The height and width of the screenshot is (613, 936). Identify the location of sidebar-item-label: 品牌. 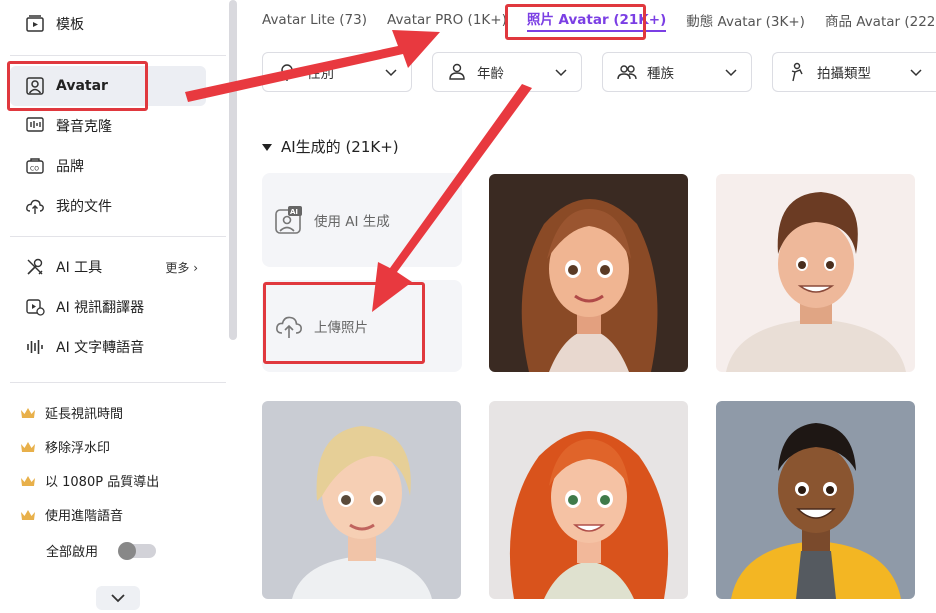
(70, 167).